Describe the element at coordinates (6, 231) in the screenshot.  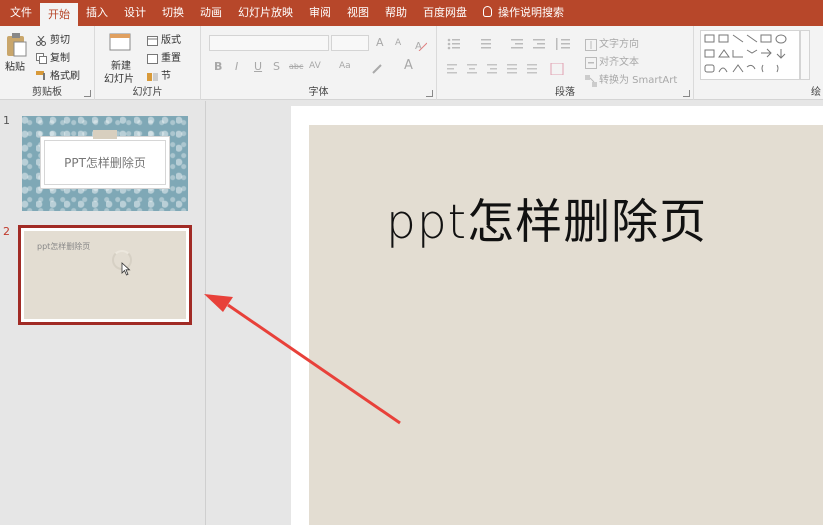
I see `slide-number-2: 2` at that location.